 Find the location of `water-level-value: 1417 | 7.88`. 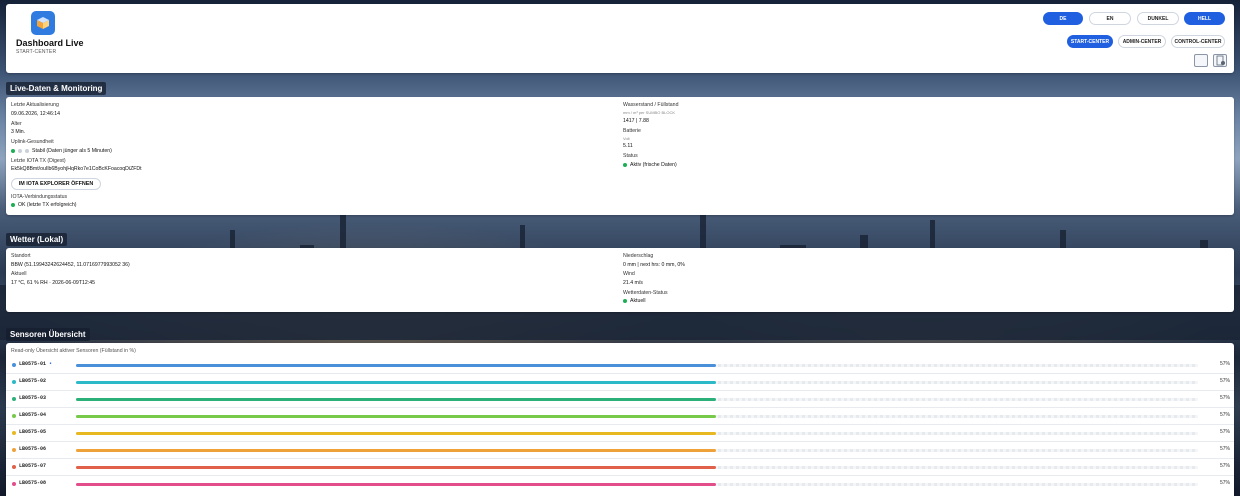

water-level-value: 1417 | 7.88 is located at coordinates (636, 121).